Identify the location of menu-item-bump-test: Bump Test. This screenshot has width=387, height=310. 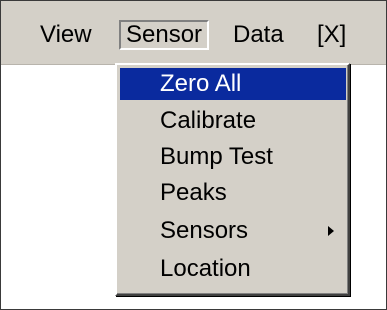
(233, 157).